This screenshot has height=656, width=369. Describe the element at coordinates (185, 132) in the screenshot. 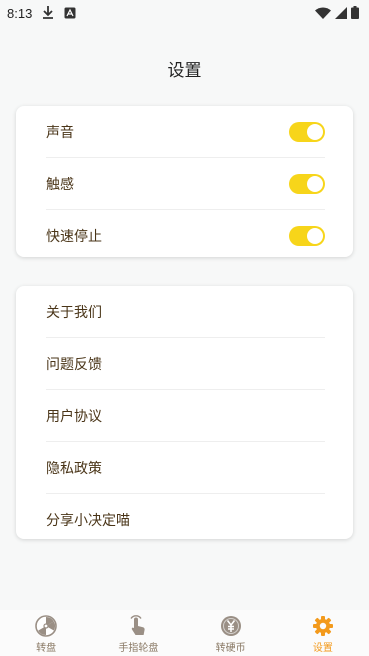

I see `setting-row-sound: 声音` at that location.